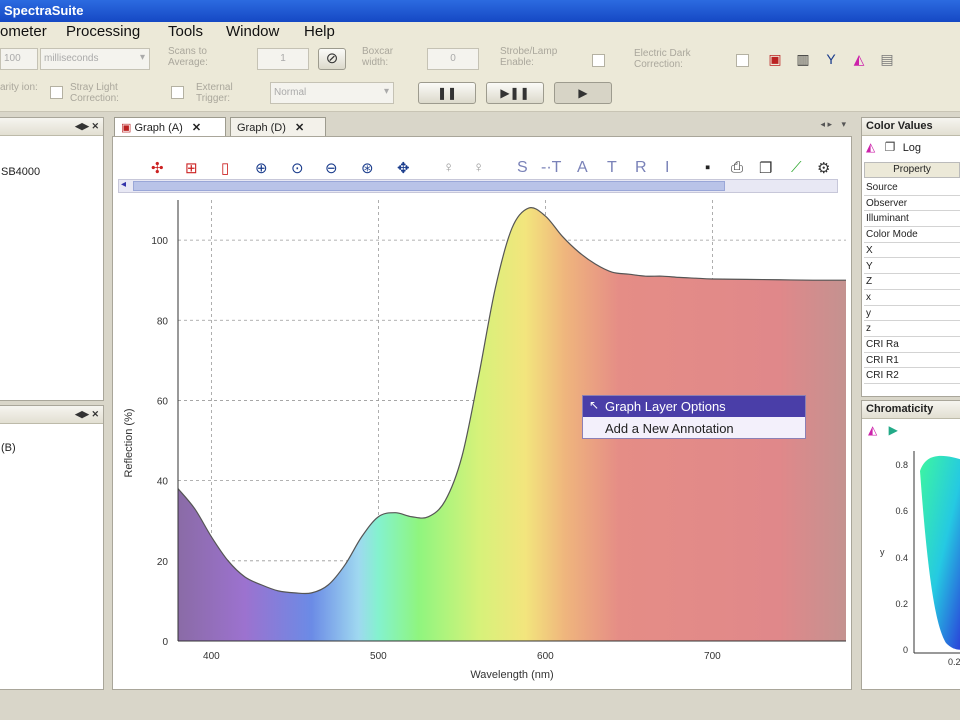 This screenshot has width=960, height=720. Describe the element at coordinates (598, 60) in the screenshot. I see `strobe-enable-checkbox` at that location.